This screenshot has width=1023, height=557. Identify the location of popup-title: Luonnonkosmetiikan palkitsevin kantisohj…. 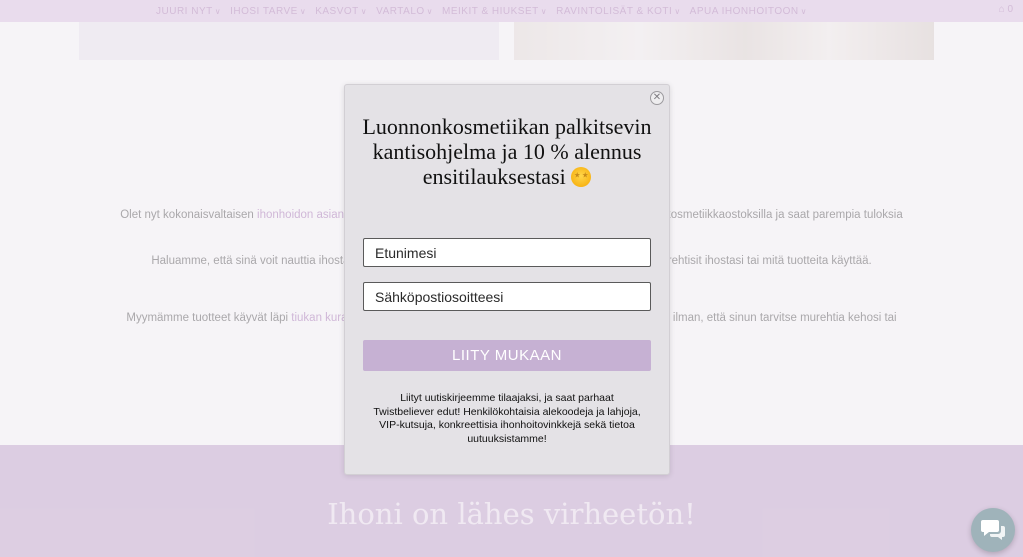
(507, 151).